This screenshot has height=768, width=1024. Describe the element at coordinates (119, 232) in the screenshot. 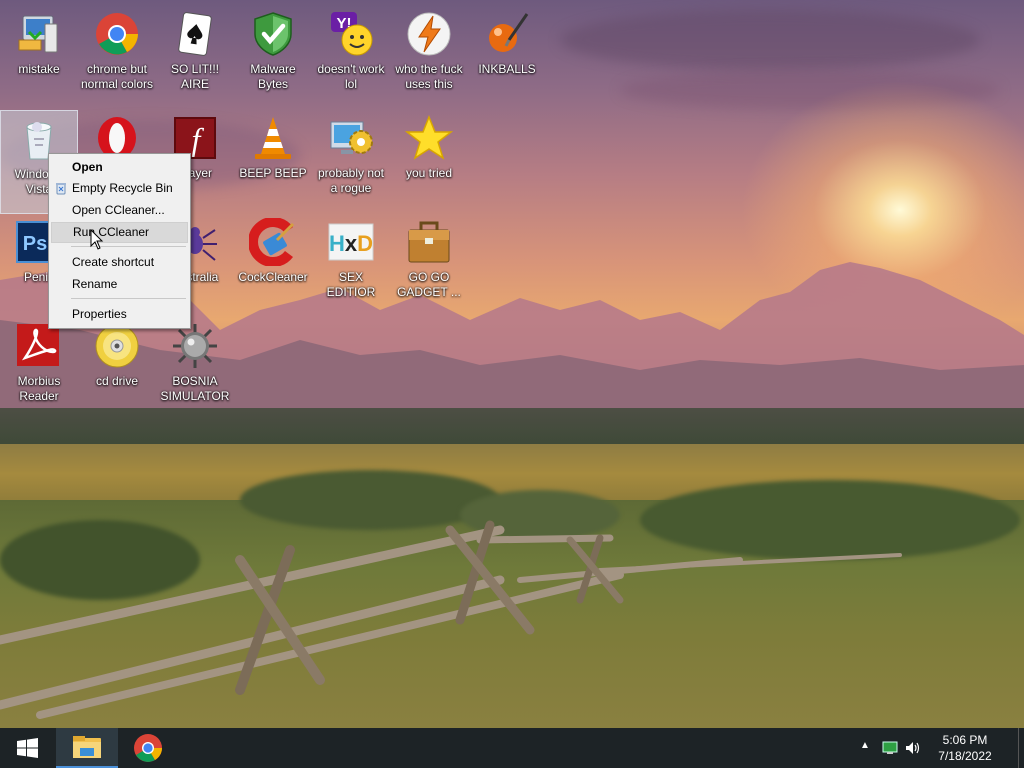

I see `menu-item-run-ccleaner: Run CCleaner` at that location.